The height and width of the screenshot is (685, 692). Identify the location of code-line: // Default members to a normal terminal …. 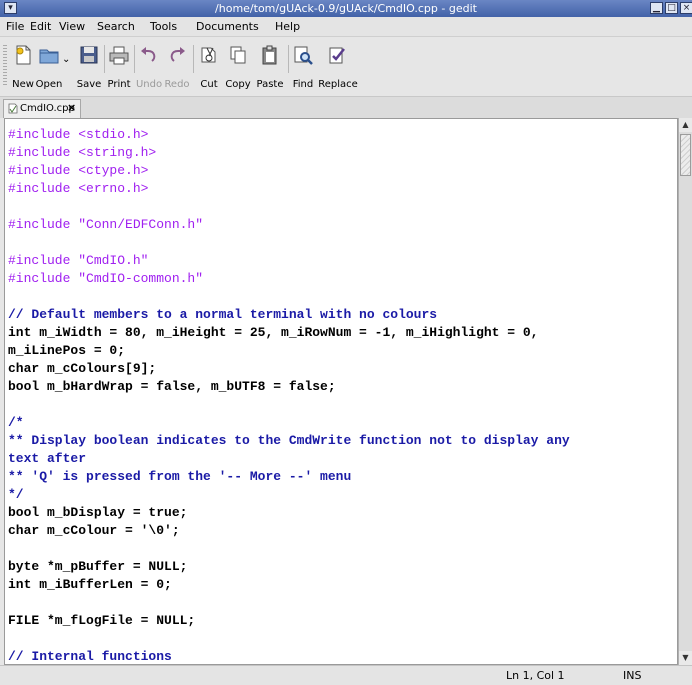
(223, 314).